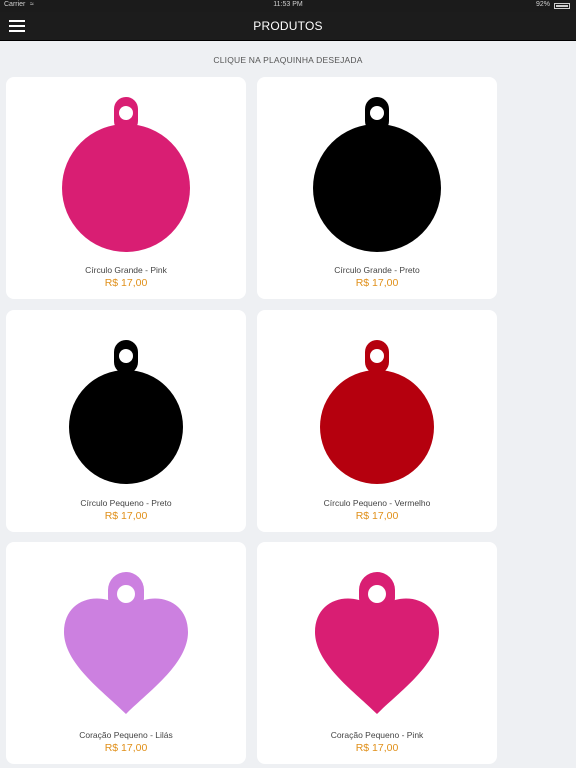 Image resolution: width=576 pixels, height=768 pixels. I want to click on navigation-bar: PRODUTOS, so click(288, 26).